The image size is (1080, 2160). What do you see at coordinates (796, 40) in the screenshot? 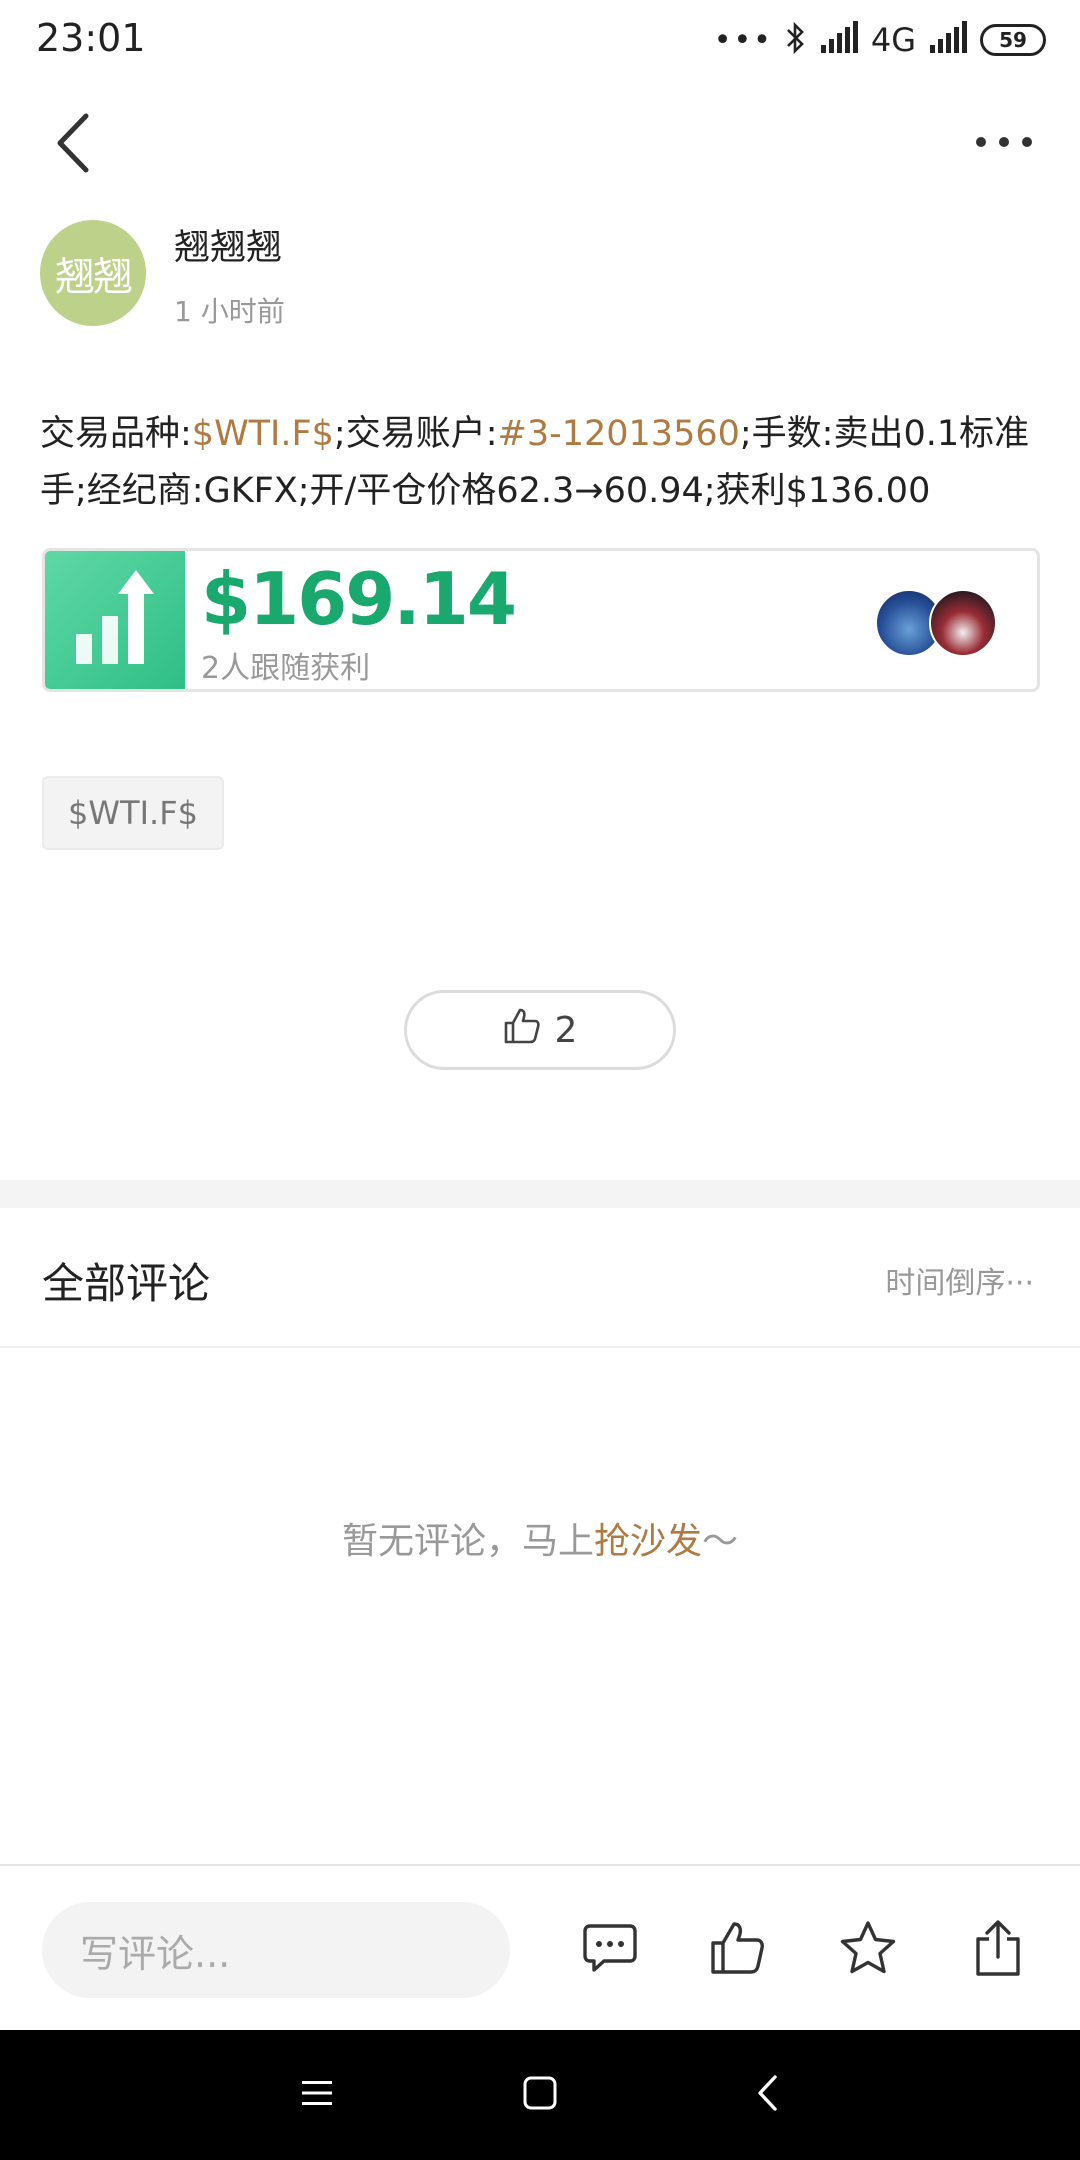
I see `bluetooth-icon` at bounding box center [796, 40].